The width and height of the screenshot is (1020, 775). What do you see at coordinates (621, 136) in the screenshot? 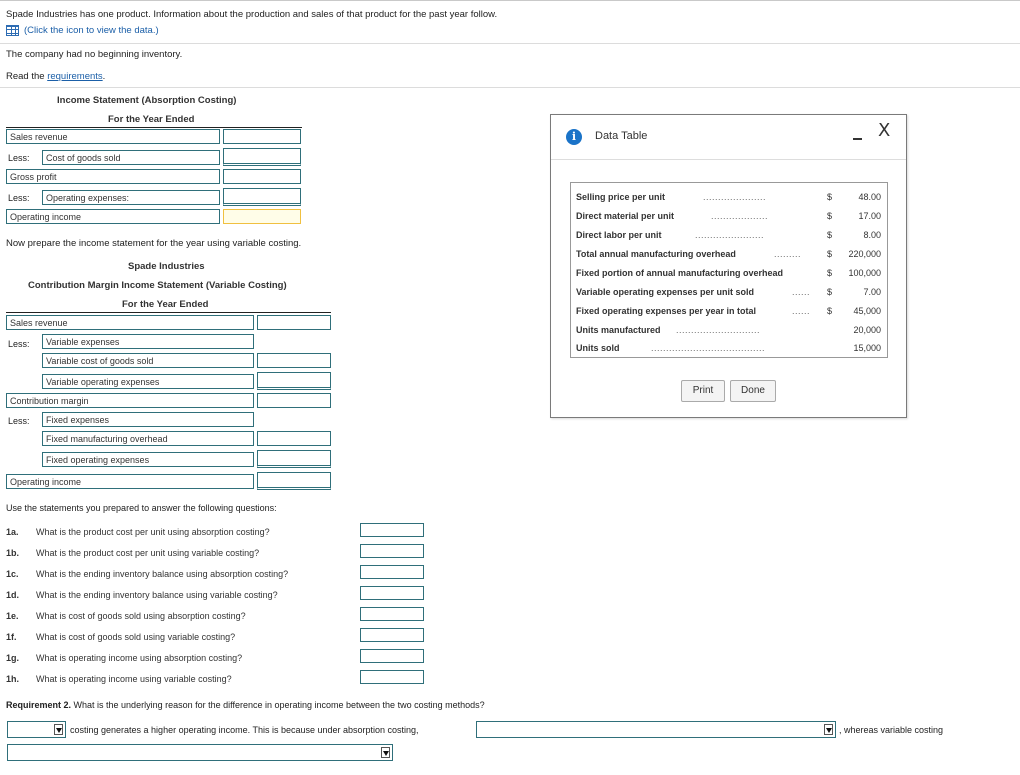
I see `dialog-title: Data Table` at bounding box center [621, 136].